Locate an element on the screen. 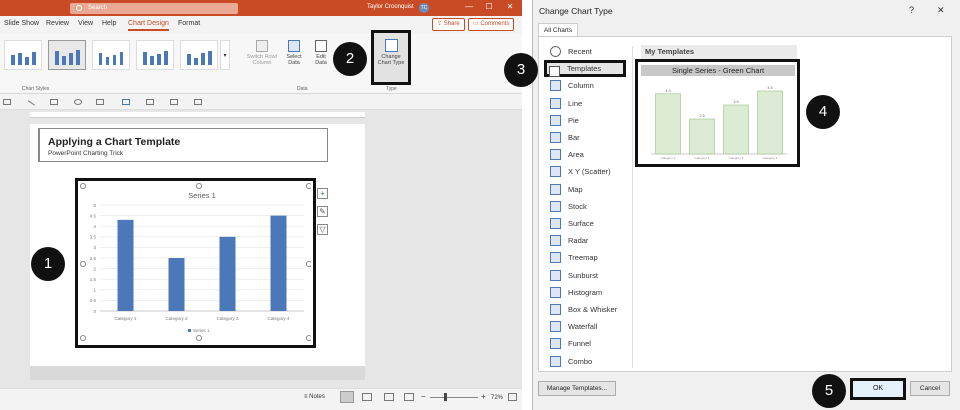 The height and width of the screenshot is (410, 960). ok-button: OK is located at coordinates (878, 389).